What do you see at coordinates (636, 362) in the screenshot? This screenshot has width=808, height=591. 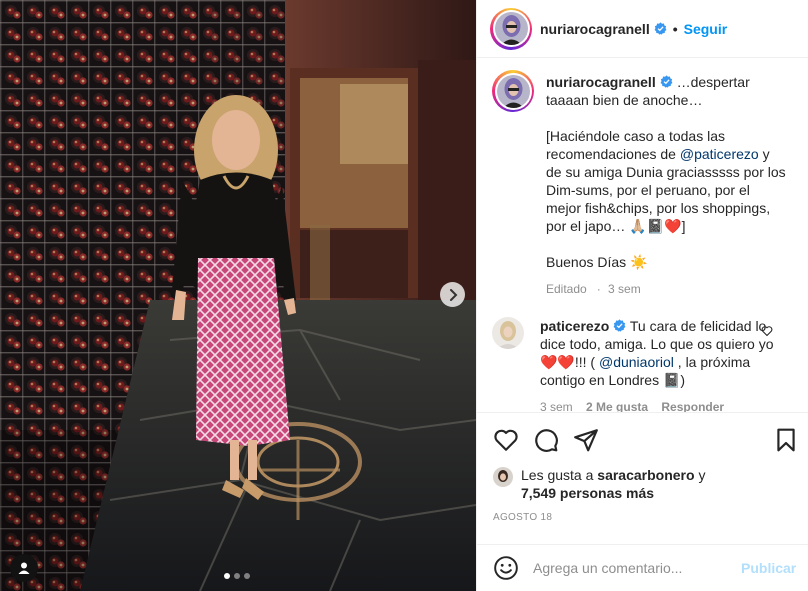 I see `mention-link: @duniaoriol` at bounding box center [636, 362].